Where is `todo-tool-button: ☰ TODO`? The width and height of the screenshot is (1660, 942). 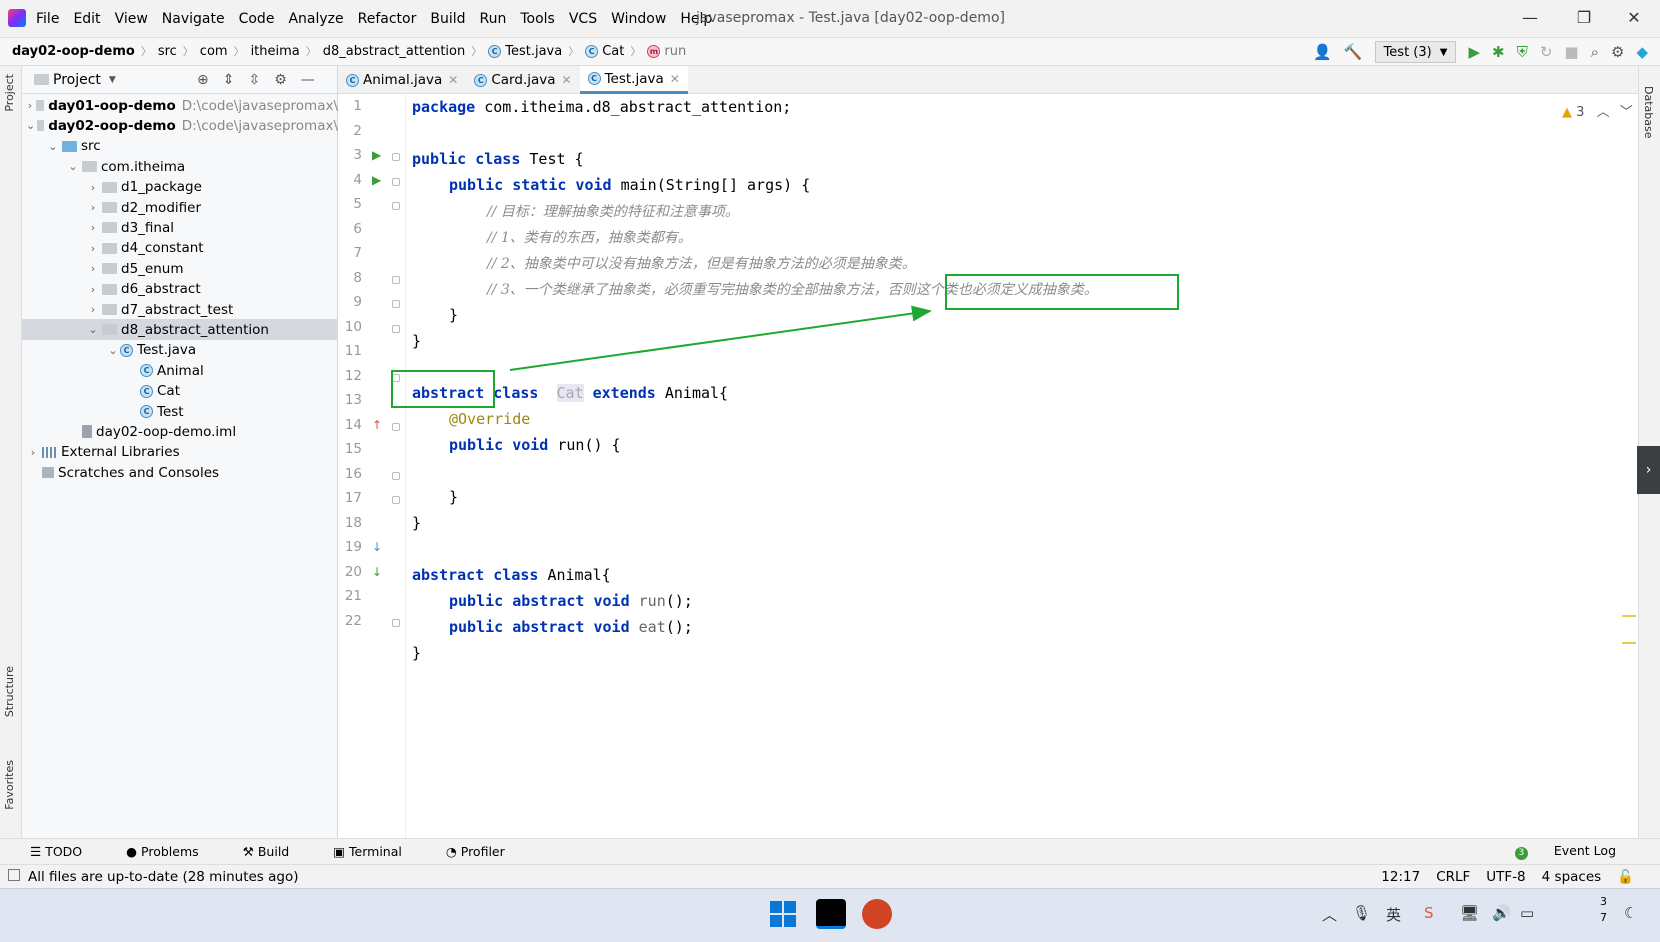 todo-tool-button: ☰ TODO is located at coordinates (67, 851).